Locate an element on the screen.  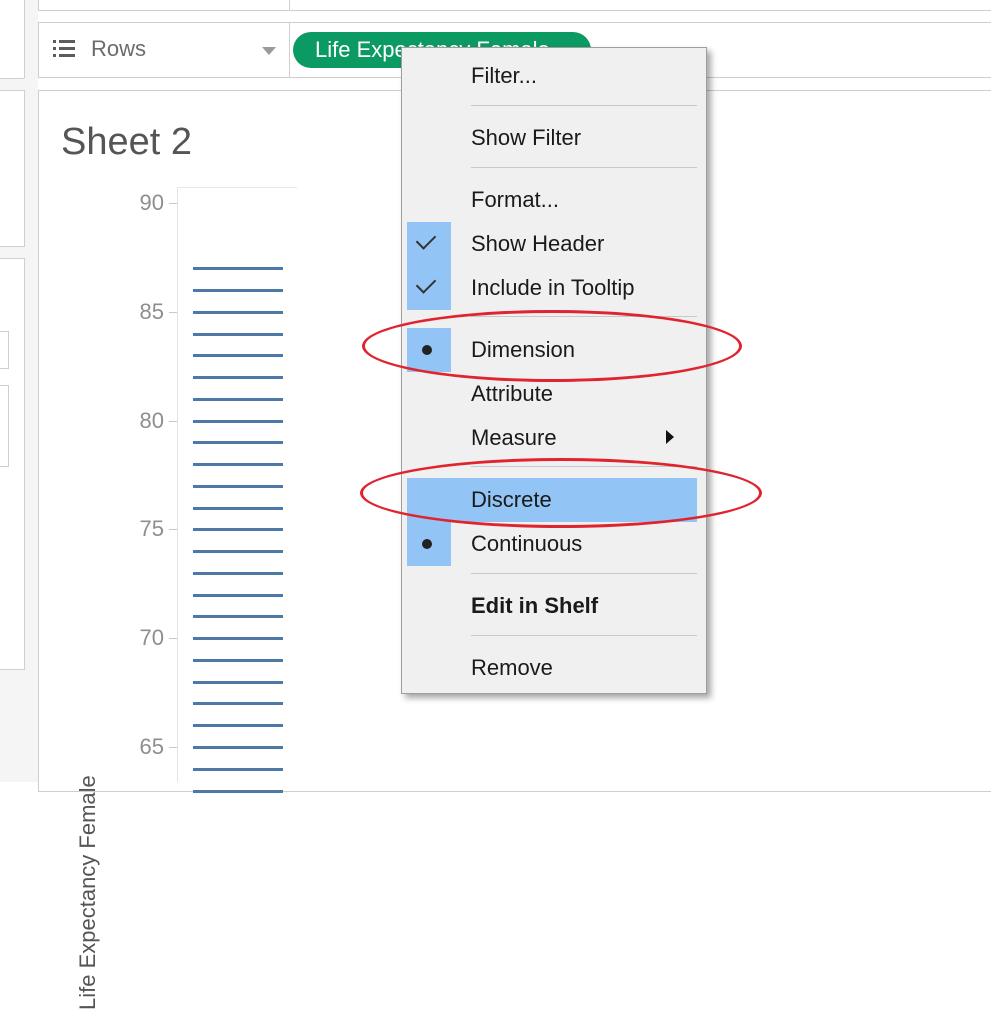
menu-item-label: Show Header is located at coordinates (538, 243).